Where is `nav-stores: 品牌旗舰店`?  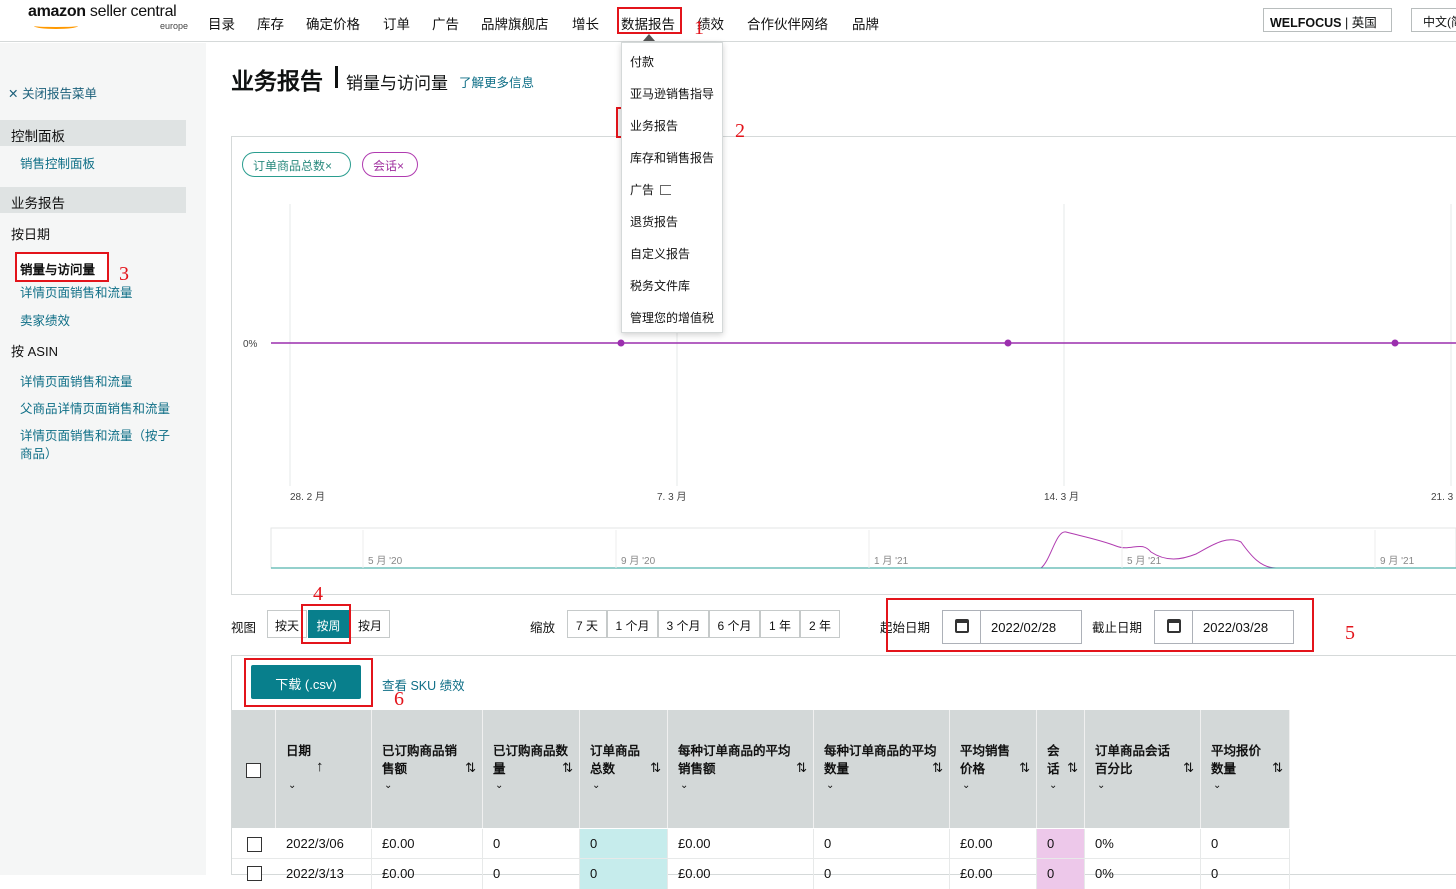
nav-stores: 品牌旗舰店 is located at coordinates (515, 23).